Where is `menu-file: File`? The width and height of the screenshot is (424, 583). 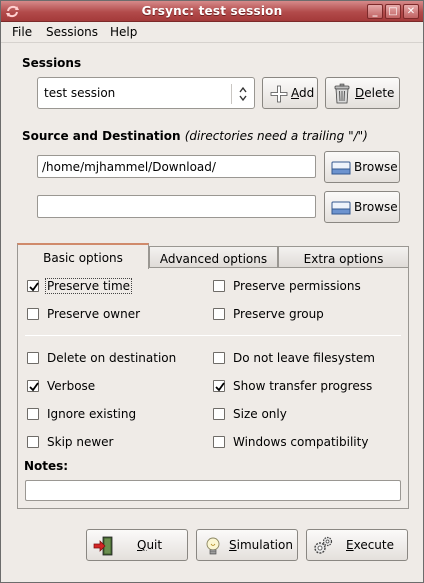
menu-file: File is located at coordinates (22, 32).